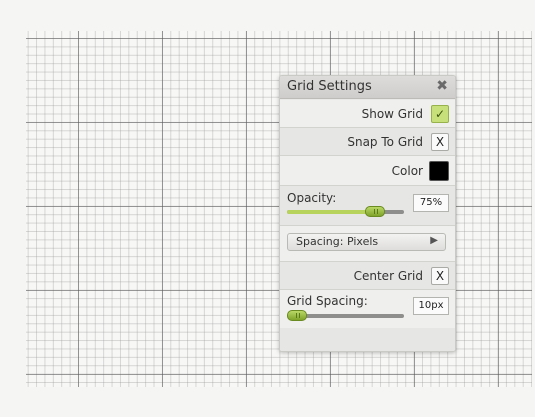  I want to click on show-grid-row: Show Grid ✓, so click(367, 114).